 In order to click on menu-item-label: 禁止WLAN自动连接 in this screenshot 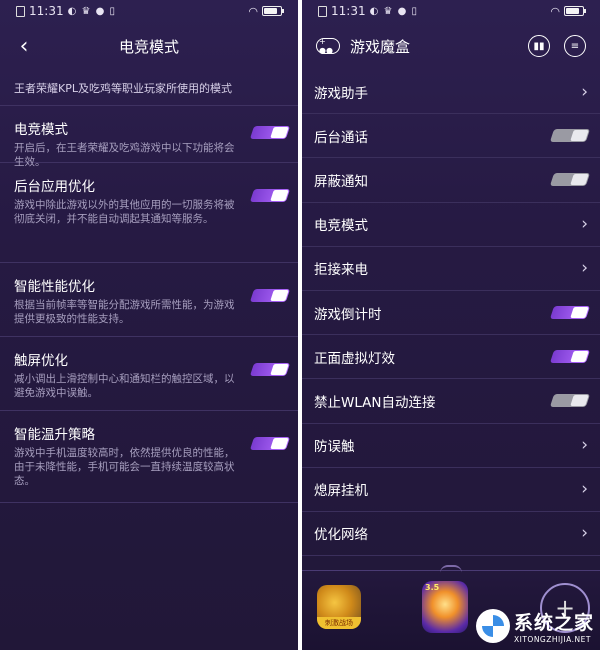, I will do `click(375, 402)`.